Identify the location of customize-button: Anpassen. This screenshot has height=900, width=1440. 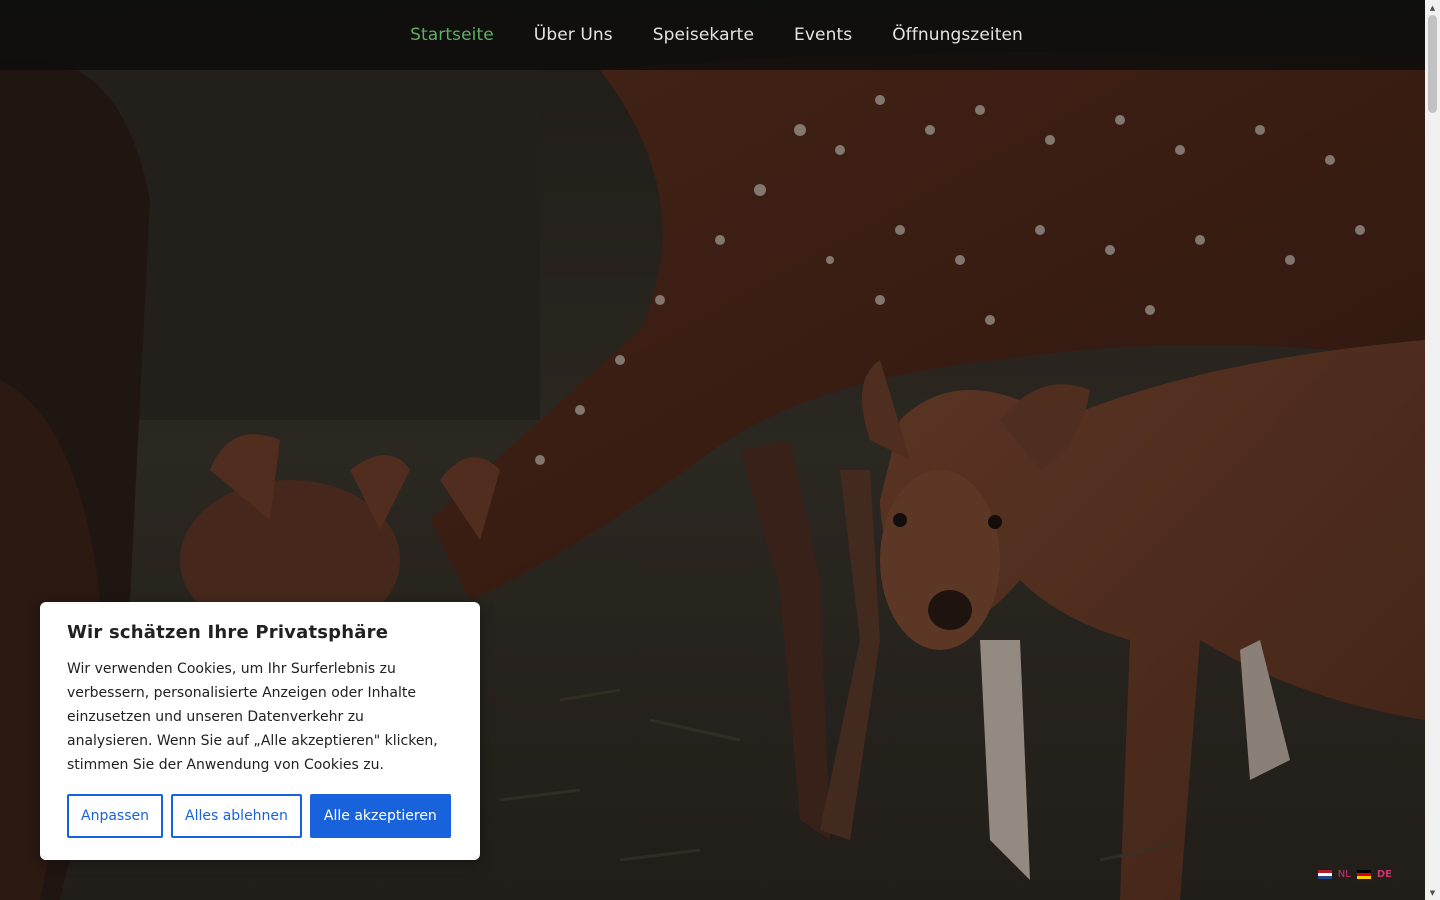
(115, 816).